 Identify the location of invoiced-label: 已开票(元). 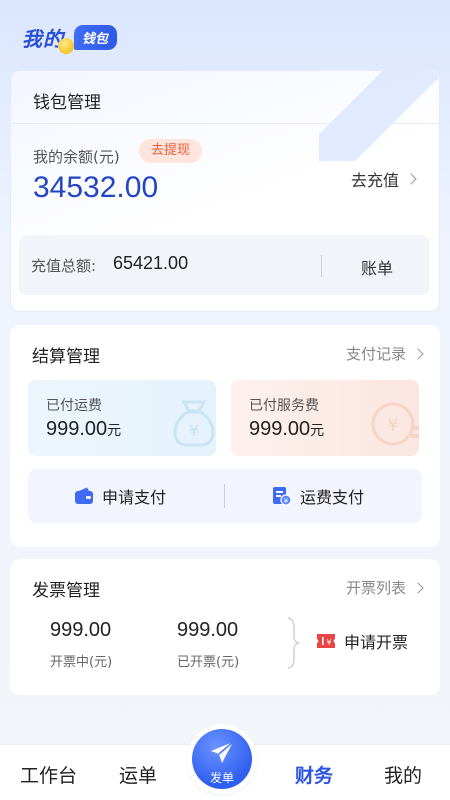
(208, 662).